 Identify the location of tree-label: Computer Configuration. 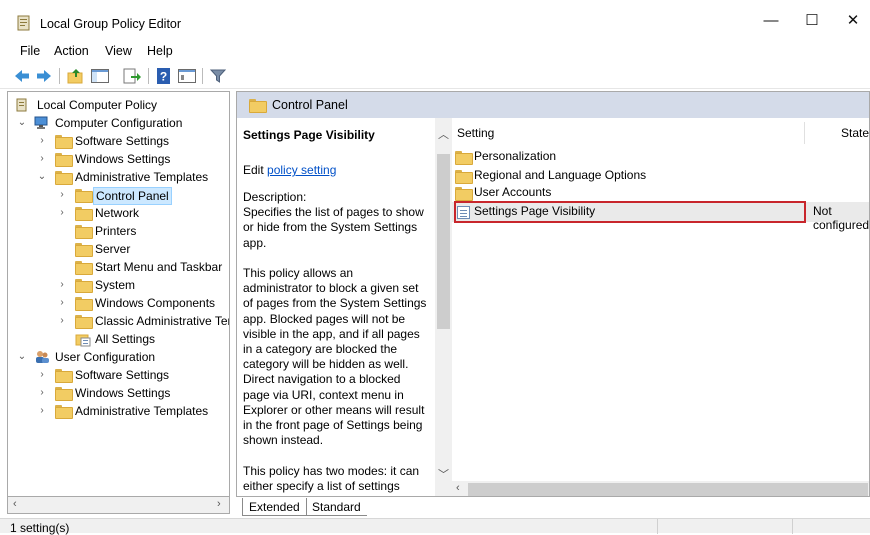
(119, 123).